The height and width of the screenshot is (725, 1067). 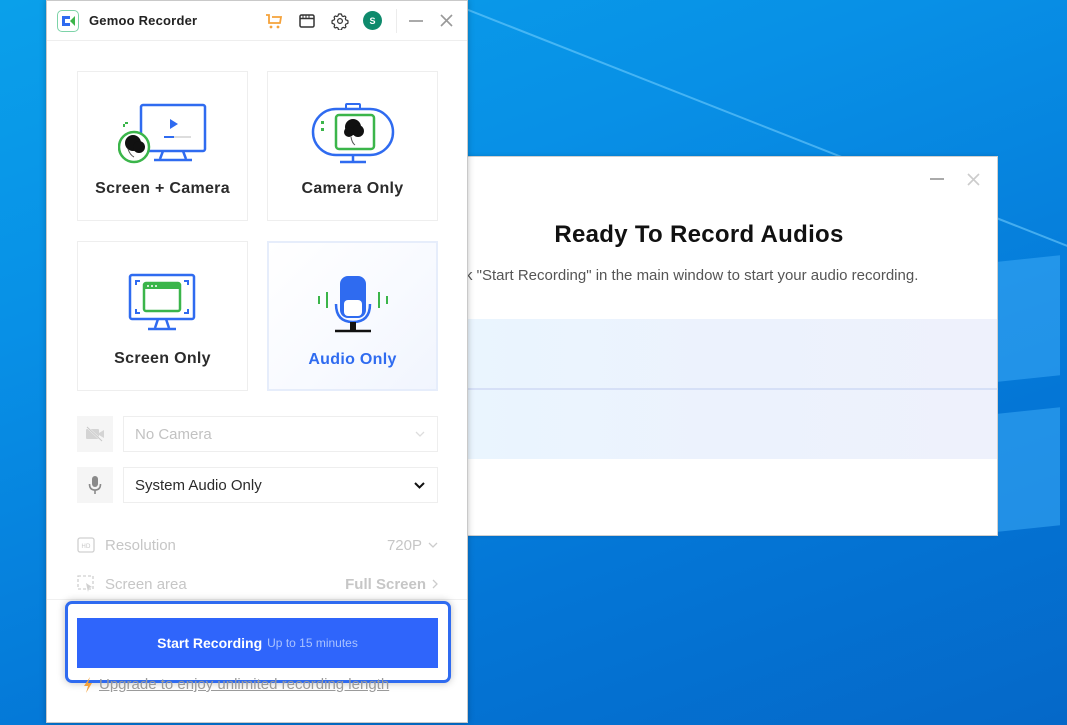 I want to click on minimize-button, so click(x=416, y=21).